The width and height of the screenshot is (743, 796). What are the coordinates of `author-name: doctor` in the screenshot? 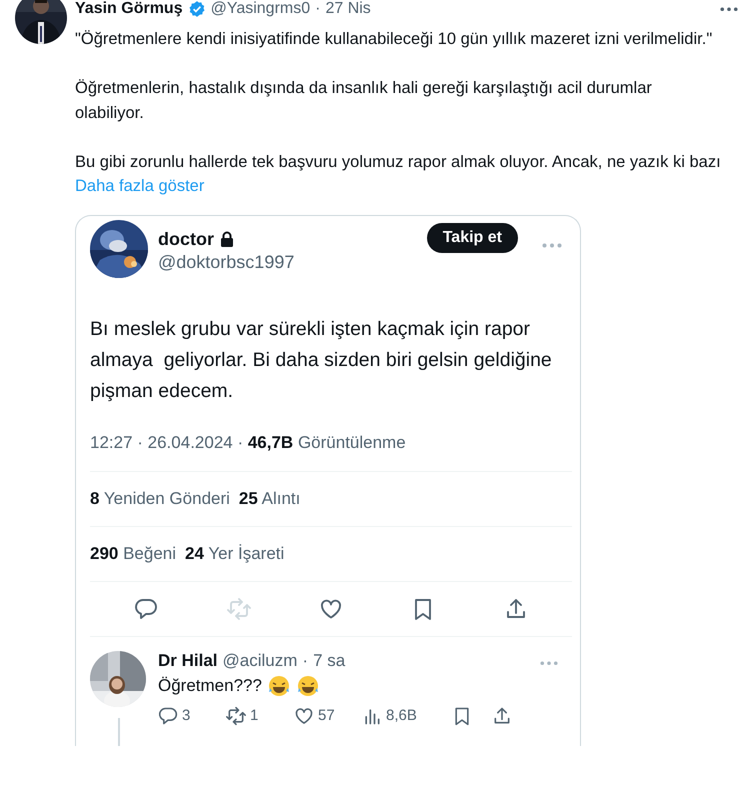 It's located at (186, 239).